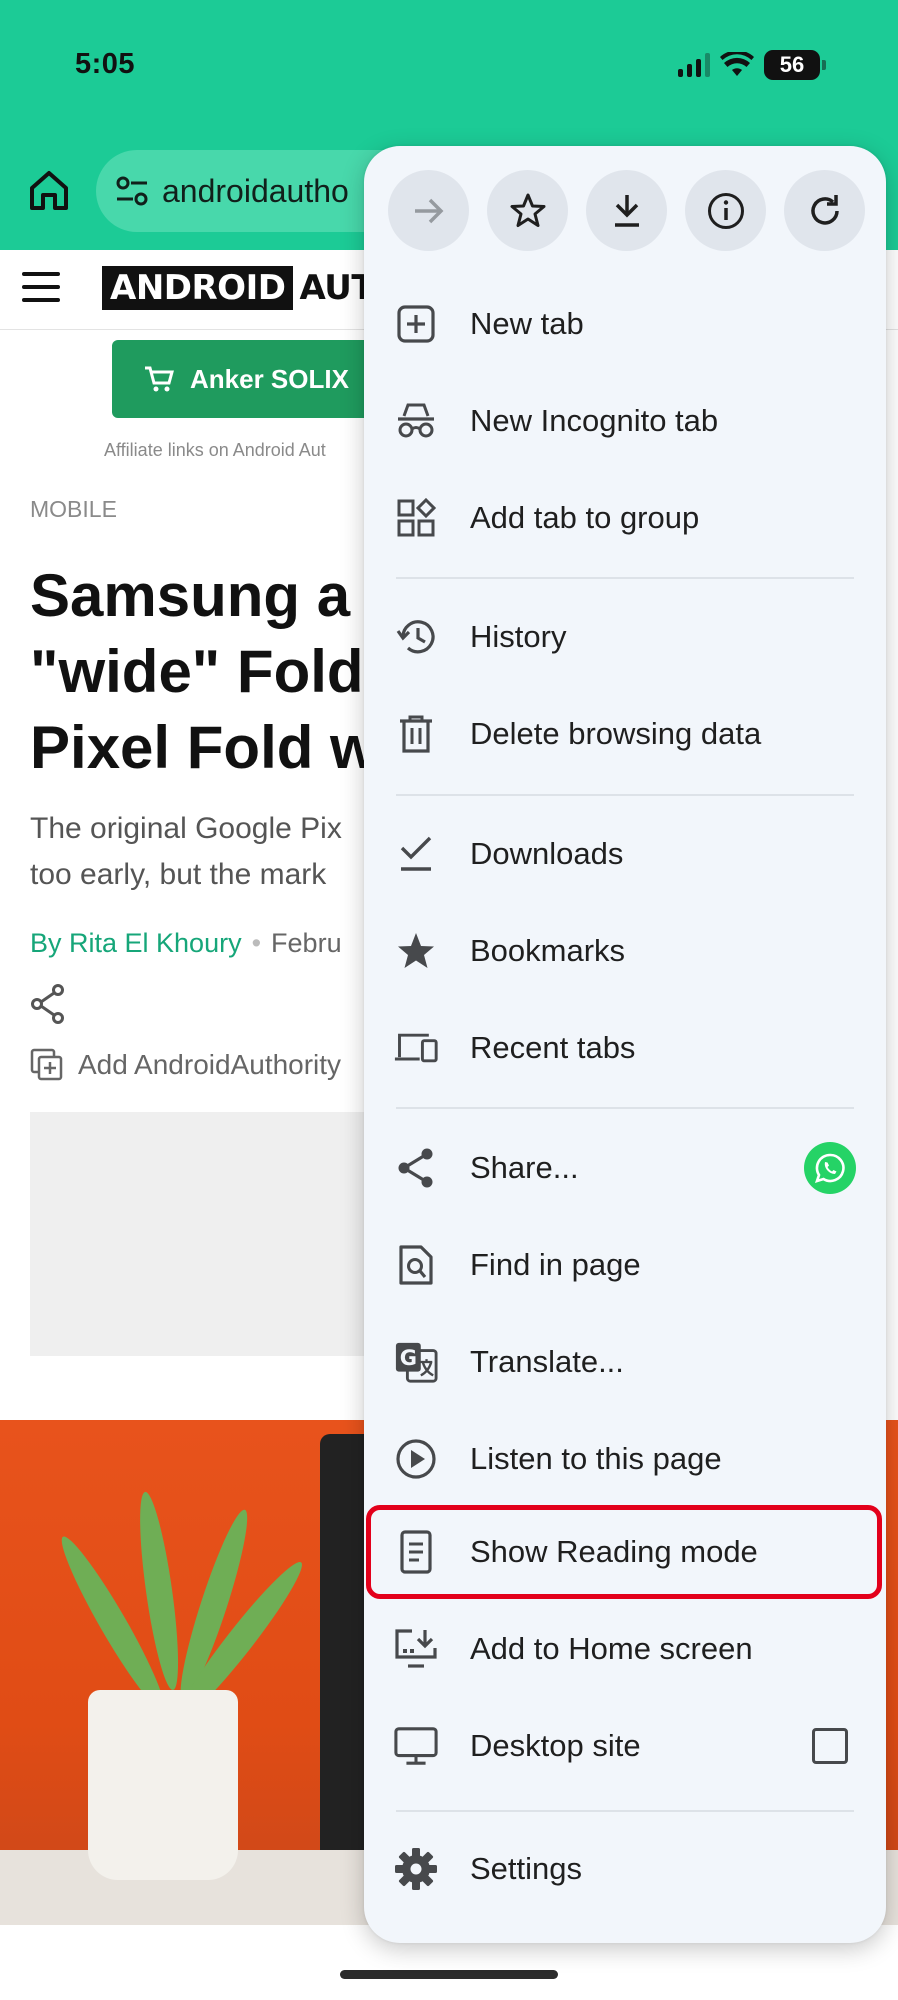 This screenshot has height=2000, width=898. I want to click on reading-mode-icon, so click(416, 1552).